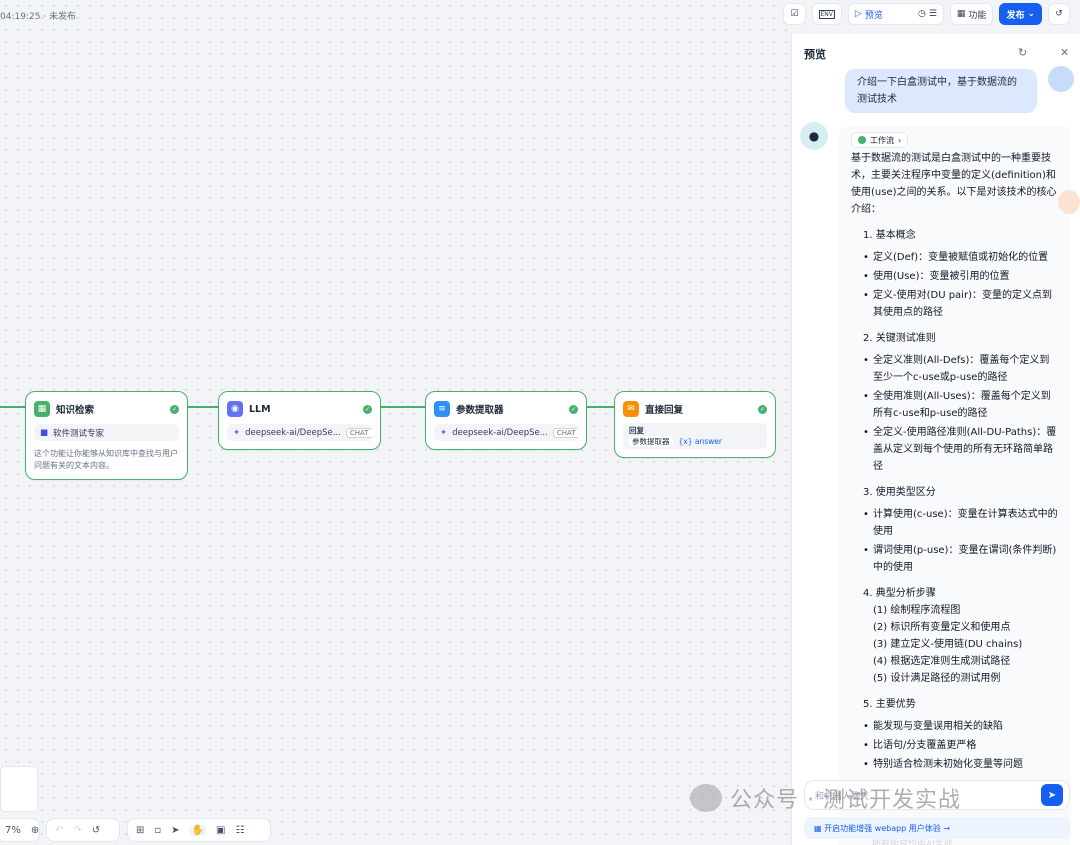 Image resolution: width=1080 pixels, height=845 pixels. Describe the element at coordinates (937, 678) in the screenshot. I see `step-item: (5) 设计满足路径的测试用例` at that location.